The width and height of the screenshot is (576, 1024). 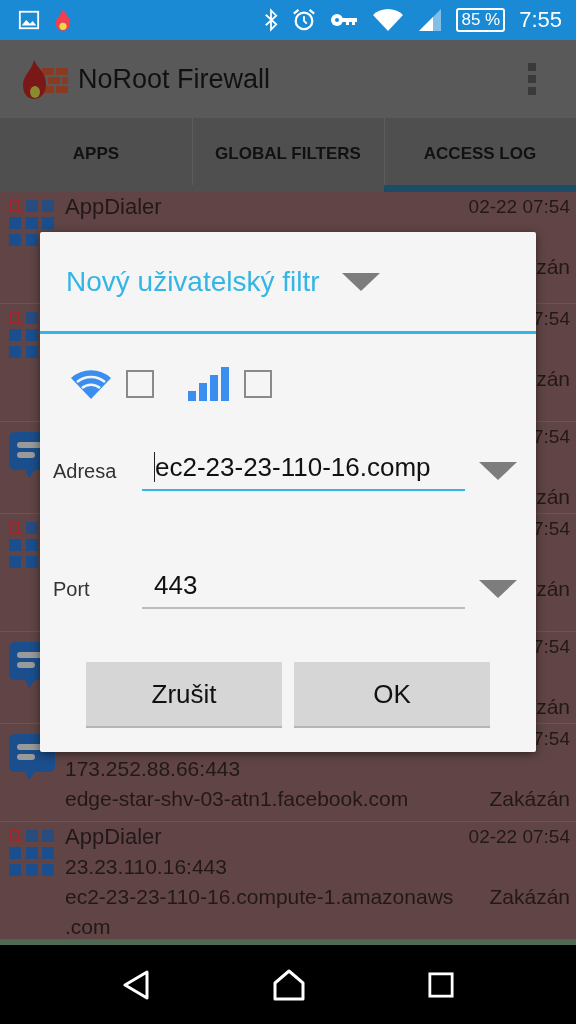 I want to click on key-icon, so click(x=344, y=20).